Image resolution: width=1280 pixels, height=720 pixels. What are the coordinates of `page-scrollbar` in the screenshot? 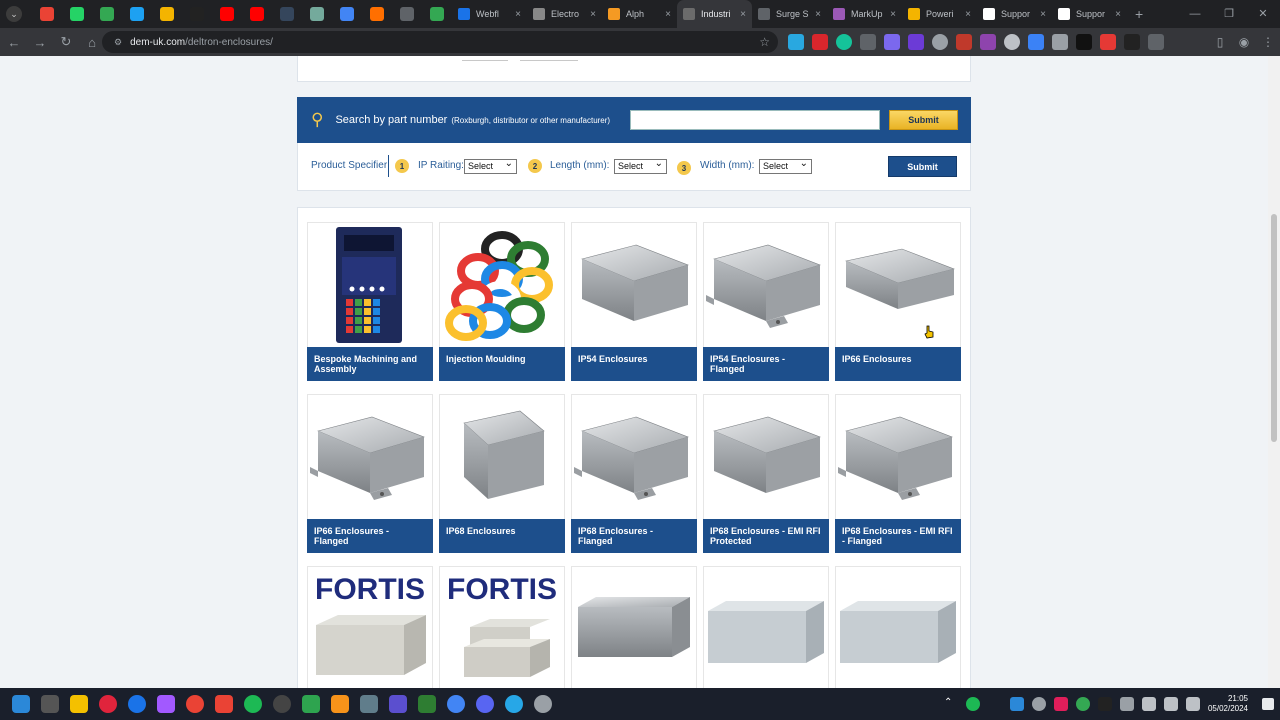 It's located at (1274, 372).